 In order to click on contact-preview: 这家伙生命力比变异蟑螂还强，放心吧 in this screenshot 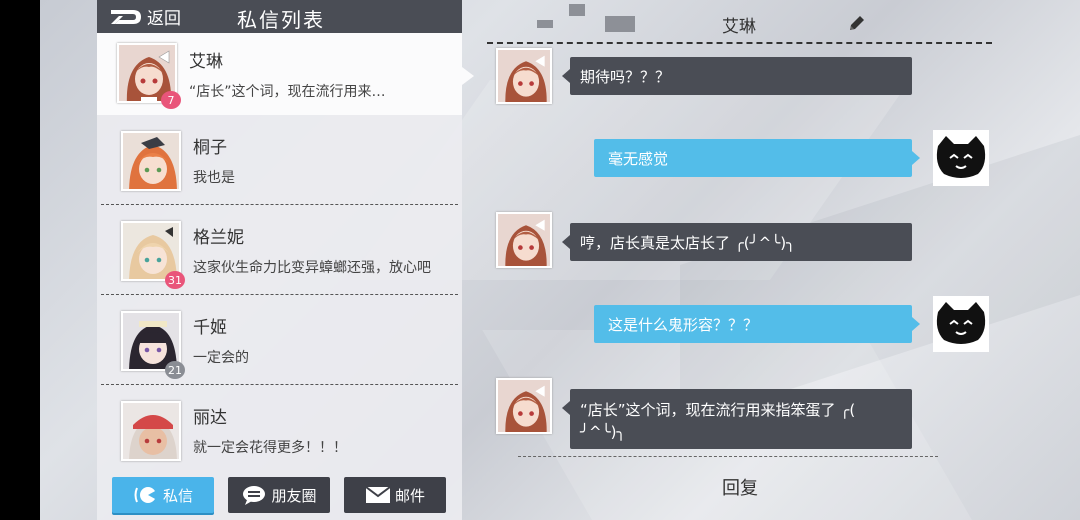, I will do `click(312, 268)`.